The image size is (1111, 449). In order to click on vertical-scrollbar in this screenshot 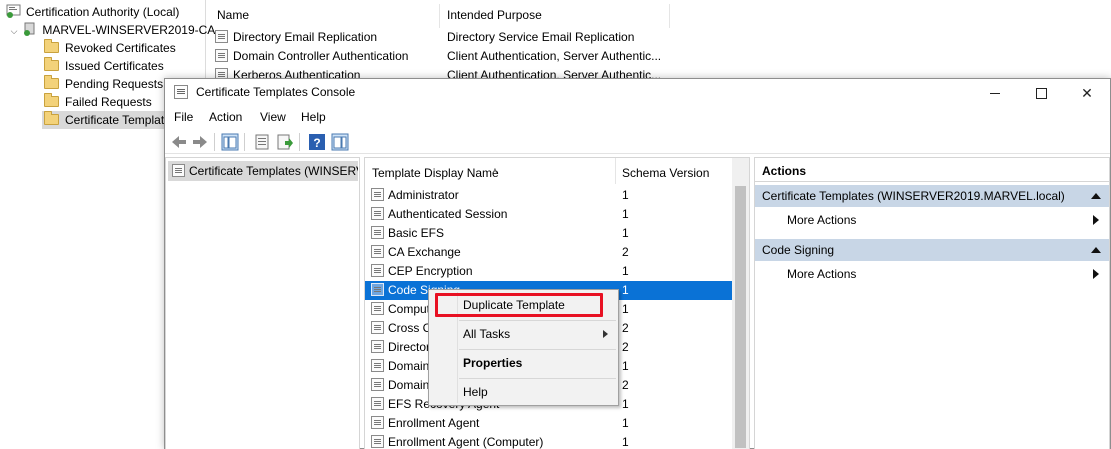, I will do `click(740, 303)`.